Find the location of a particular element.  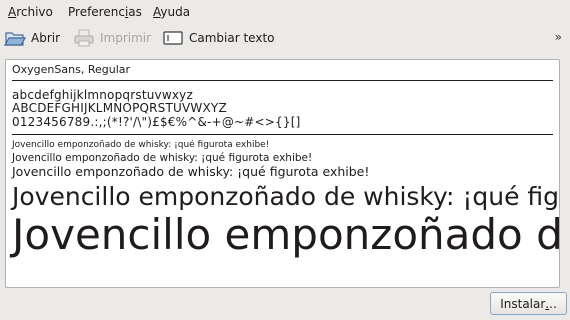

menu-archivo: Archivo is located at coordinates (30, 12).